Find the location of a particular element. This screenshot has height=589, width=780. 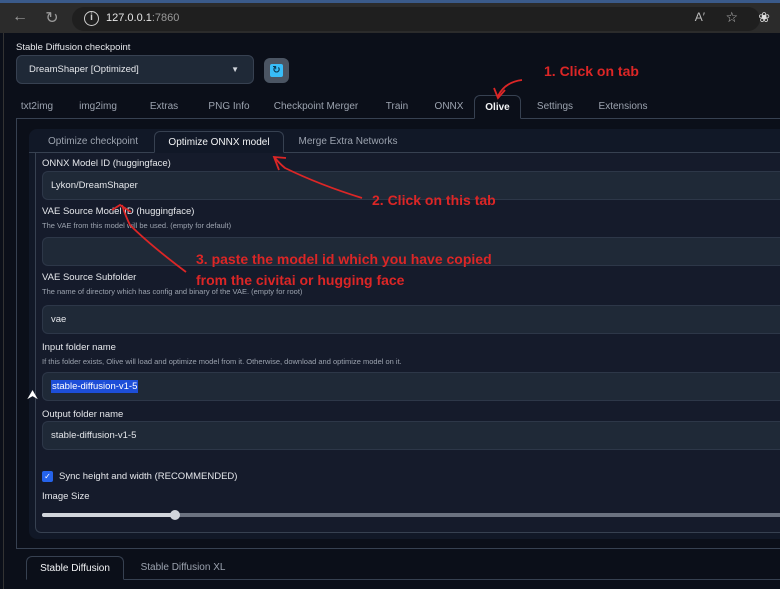

checkpoint-dropdown: DreamShaper [Optimized] ▼ is located at coordinates (135, 69).